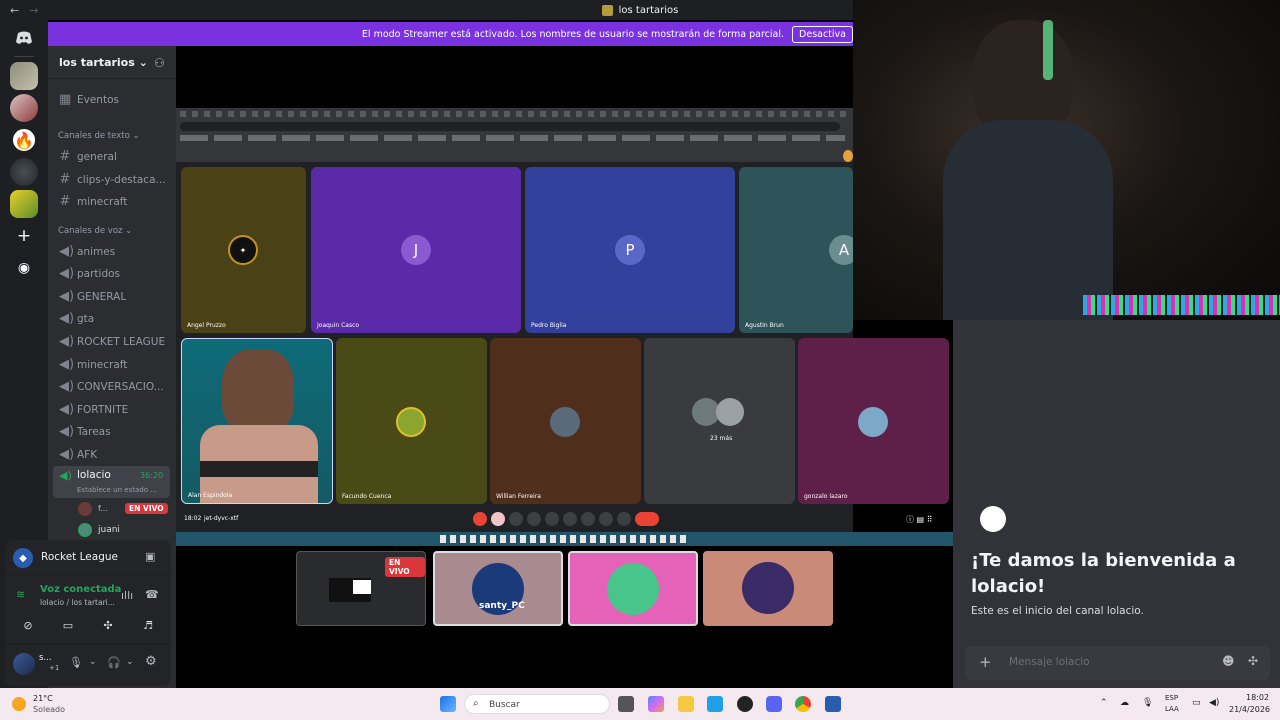 The image size is (1280, 720). What do you see at coordinates (873, 421) in the screenshot?
I see `participant-tile: gonzalo lazaro` at bounding box center [873, 421].